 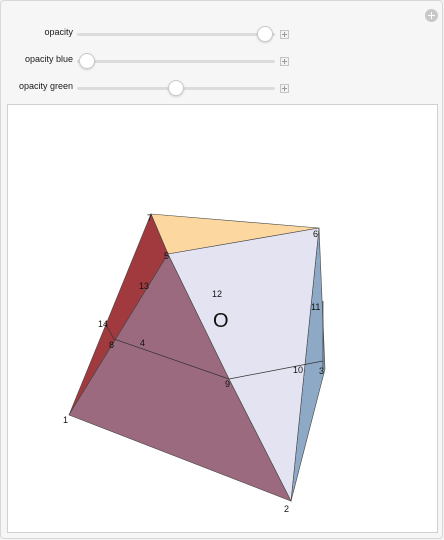 I want to click on opacity-stepper-plus-icon, so click(x=284, y=34).